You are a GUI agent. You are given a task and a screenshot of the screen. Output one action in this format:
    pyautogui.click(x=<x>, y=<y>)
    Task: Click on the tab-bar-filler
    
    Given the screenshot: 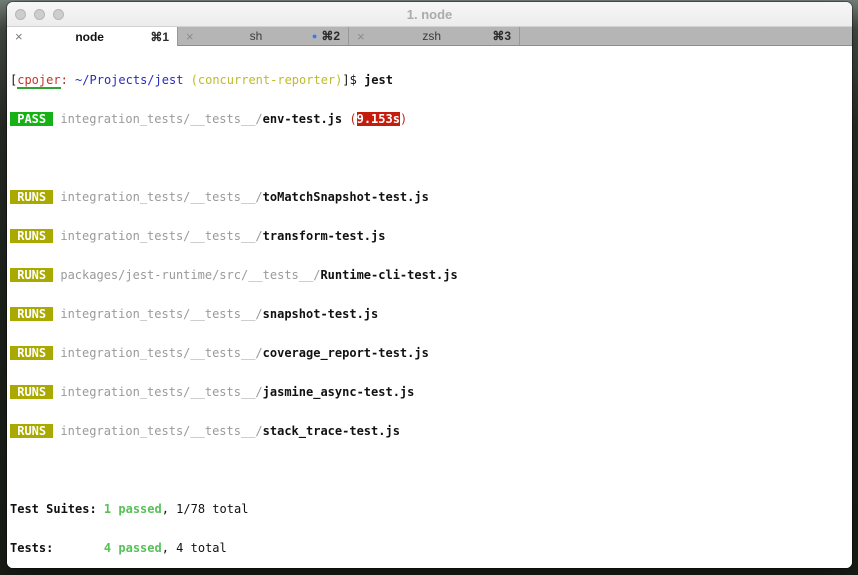 What is the action you would take?
    pyautogui.click(x=686, y=36)
    